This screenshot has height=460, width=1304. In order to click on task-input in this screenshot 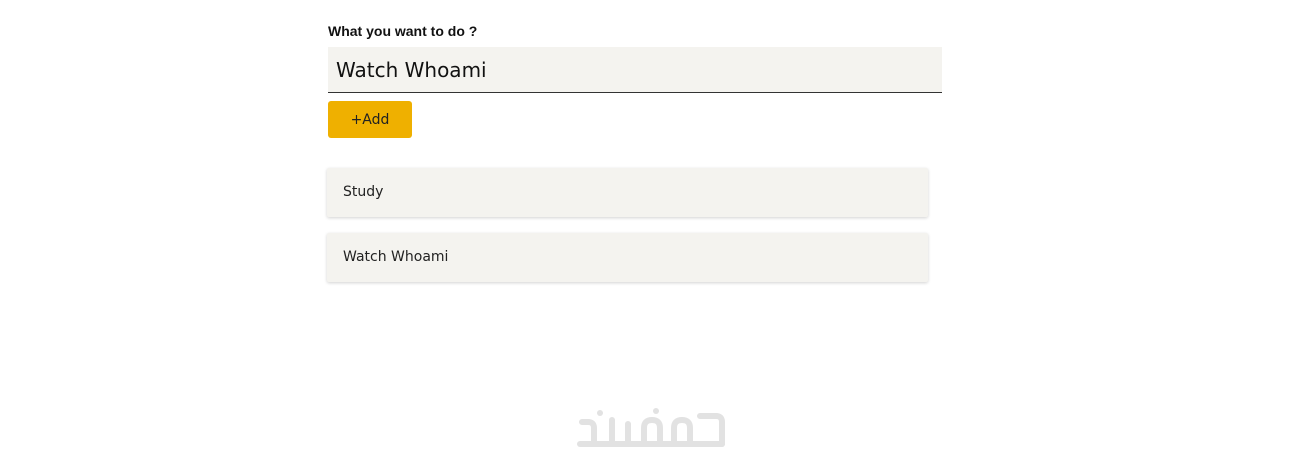, I will do `click(635, 70)`.